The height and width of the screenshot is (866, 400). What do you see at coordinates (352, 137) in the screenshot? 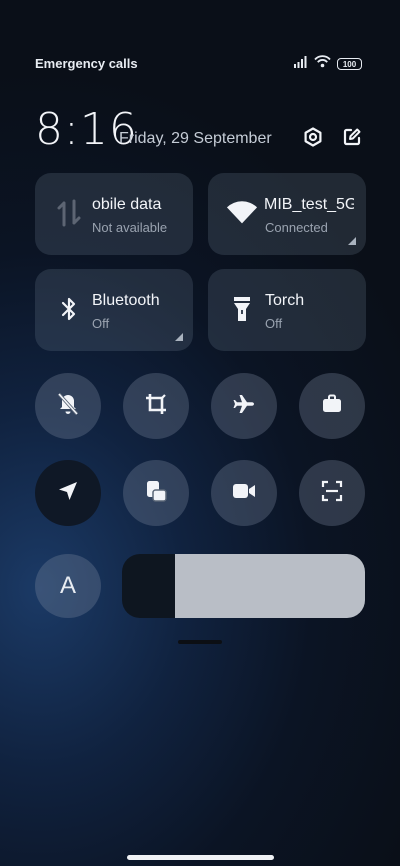
I see `edit-icon` at bounding box center [352, 137].